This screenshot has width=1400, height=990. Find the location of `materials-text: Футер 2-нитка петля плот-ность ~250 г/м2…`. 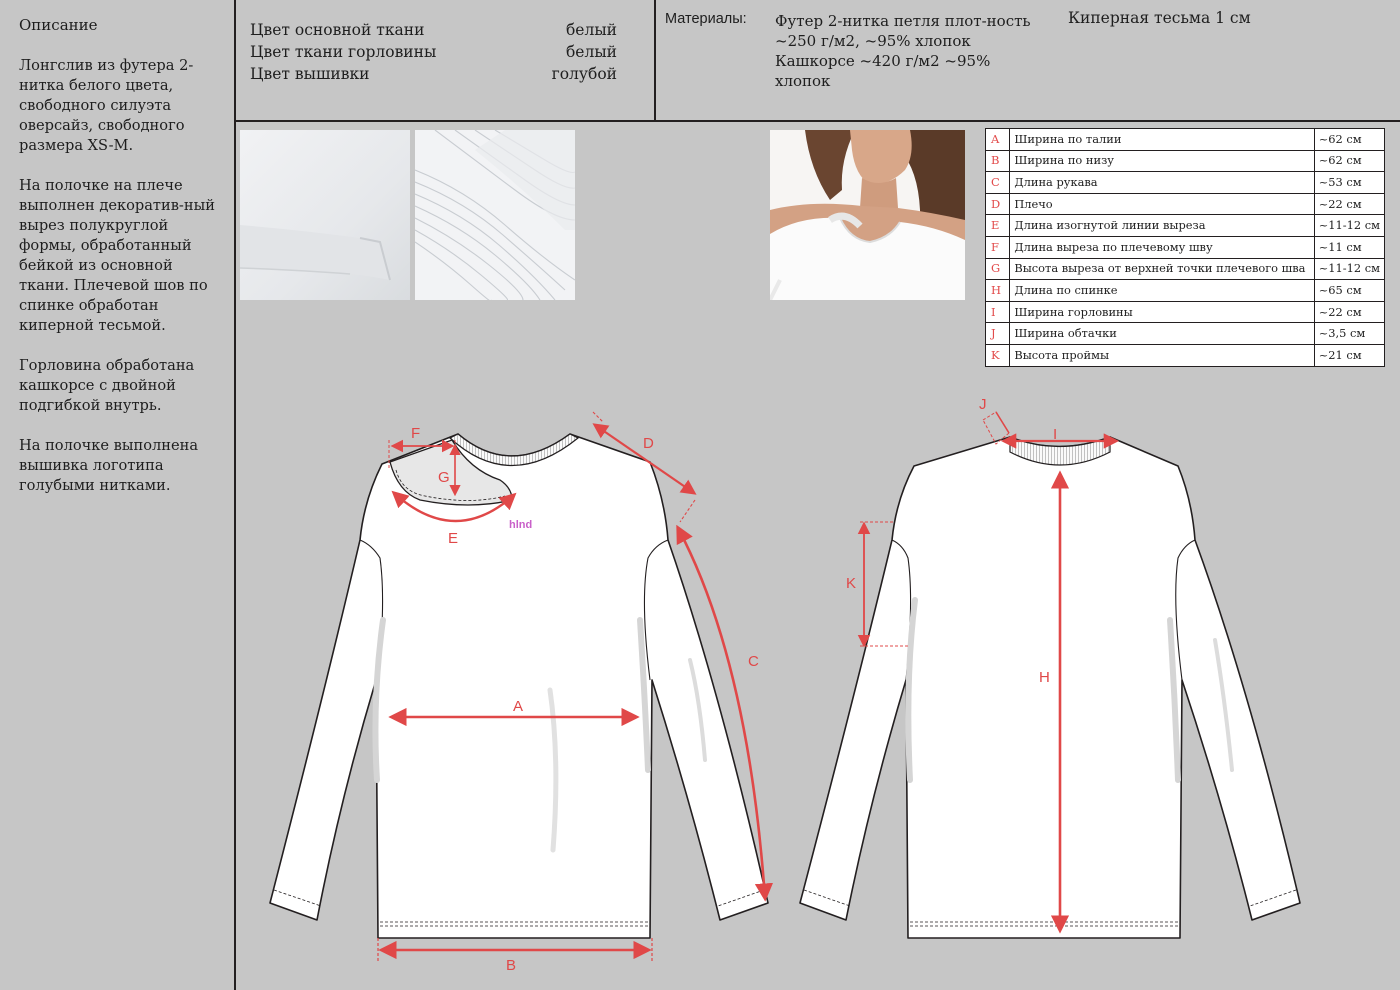

materials-text: Футер 2-нитка петля плот-ность ~250 г/м2… is located at coordinates (903, 51).